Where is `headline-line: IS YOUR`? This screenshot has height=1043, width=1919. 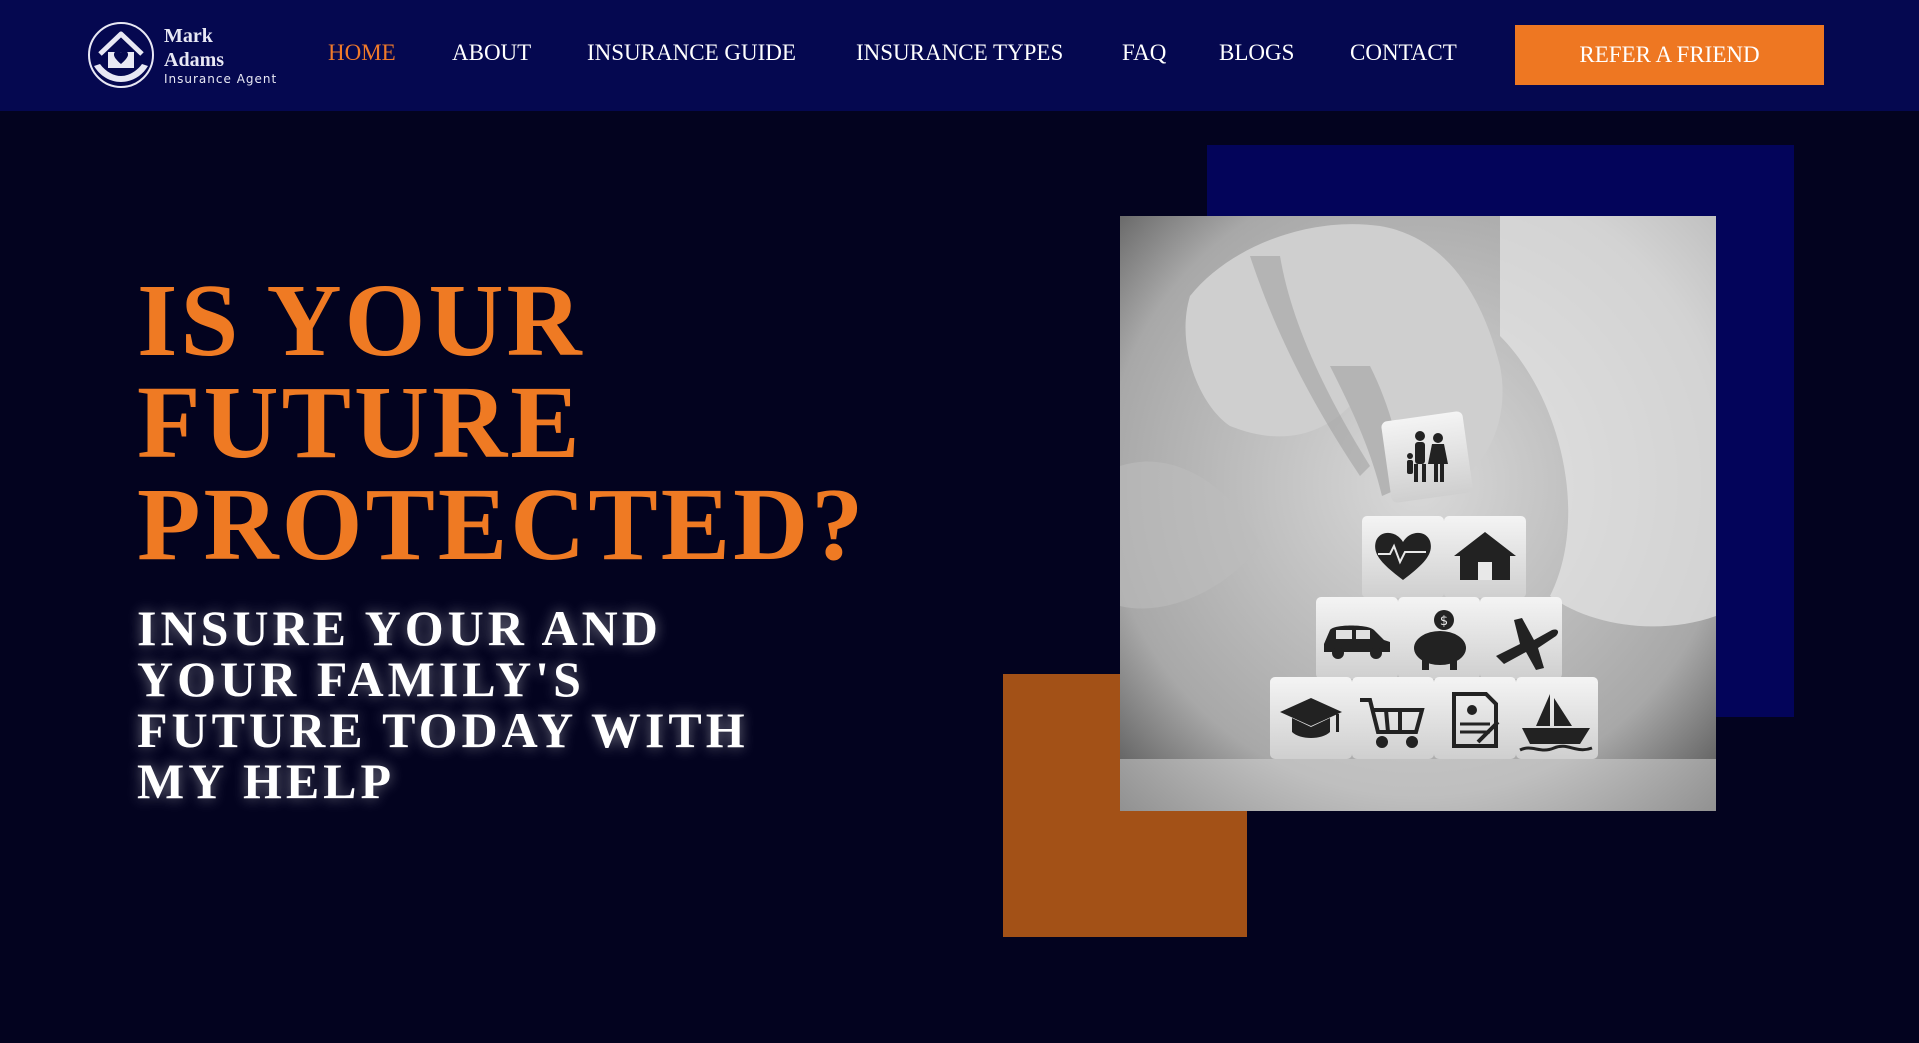 headline-line: IS YOUR is located at coordinates (361, 320).